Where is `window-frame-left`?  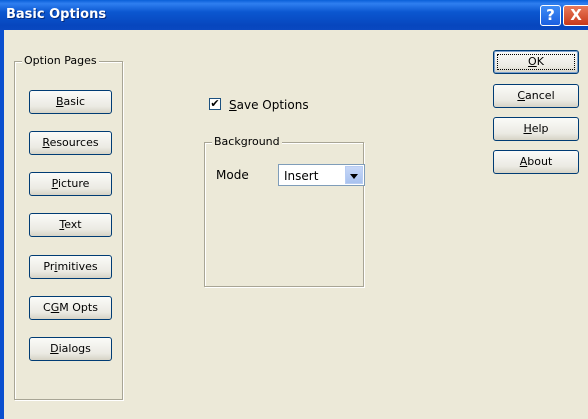
window-frame-left is located at coordinates (2, 224).